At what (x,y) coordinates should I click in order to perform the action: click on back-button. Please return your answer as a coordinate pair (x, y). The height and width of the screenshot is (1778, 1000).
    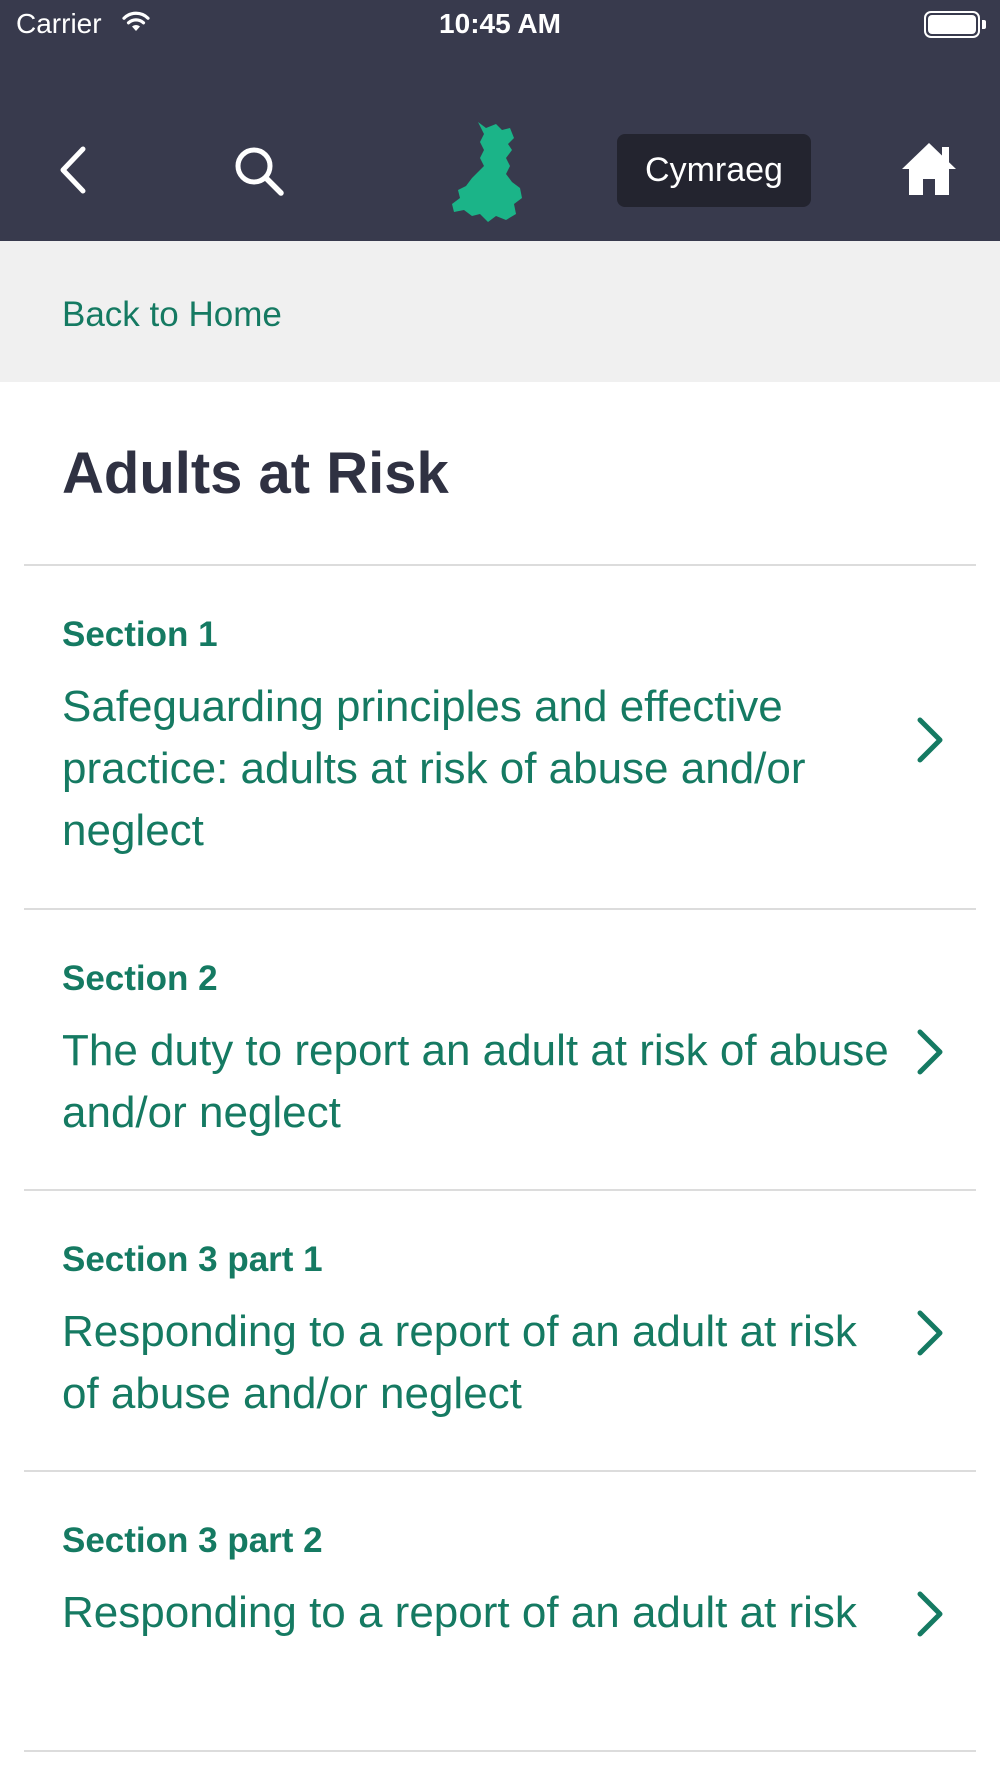
    Looking at the image, I should click on (73, 170).